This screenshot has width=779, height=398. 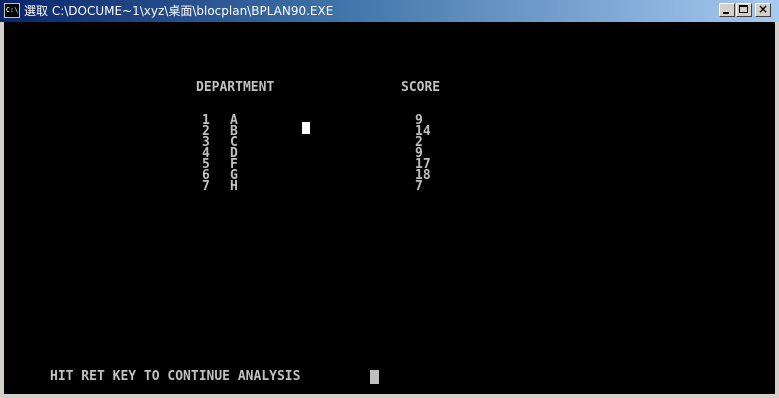 What do you see at coordinates (726, 13) in the screenshot?
I see `minimize-icon` at bounding box center [726, 13].